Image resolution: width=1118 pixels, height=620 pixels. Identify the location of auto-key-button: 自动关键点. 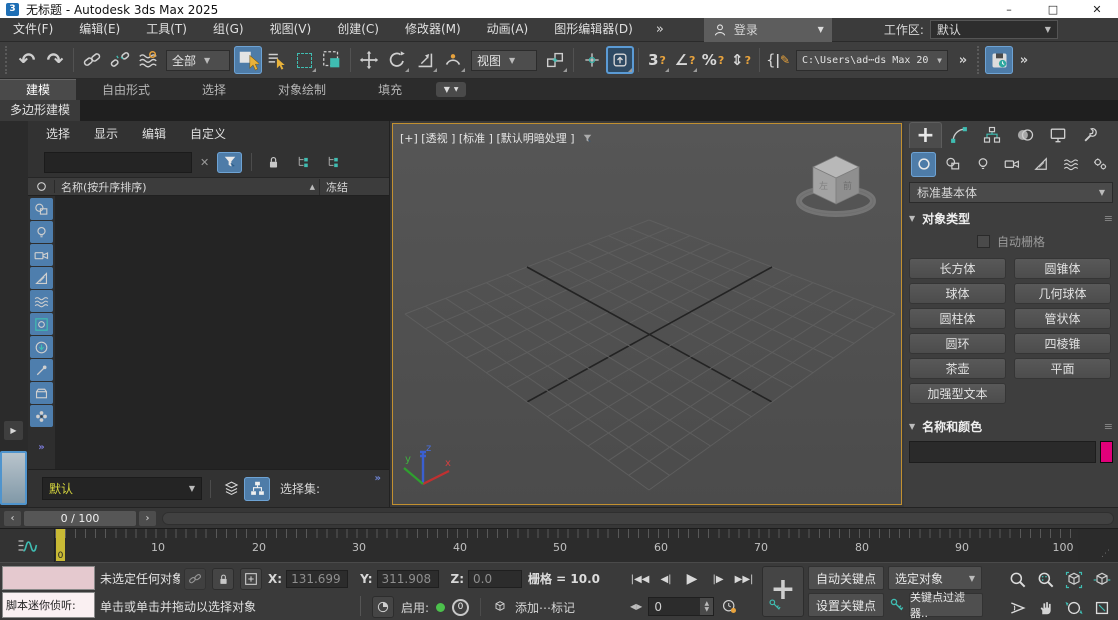
(846, 578).